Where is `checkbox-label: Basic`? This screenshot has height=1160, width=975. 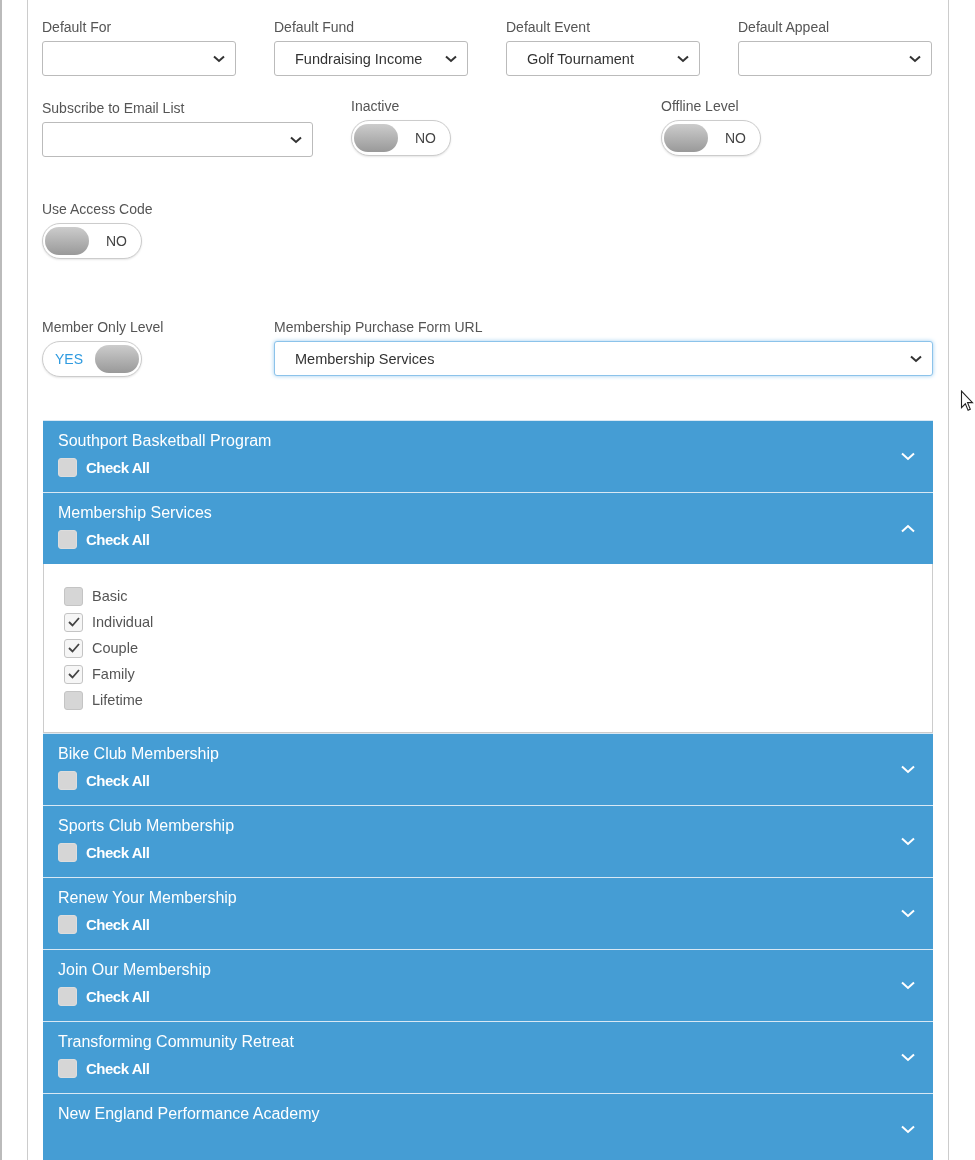
checkbox-label: Basic is located at coordinates (110, 596).